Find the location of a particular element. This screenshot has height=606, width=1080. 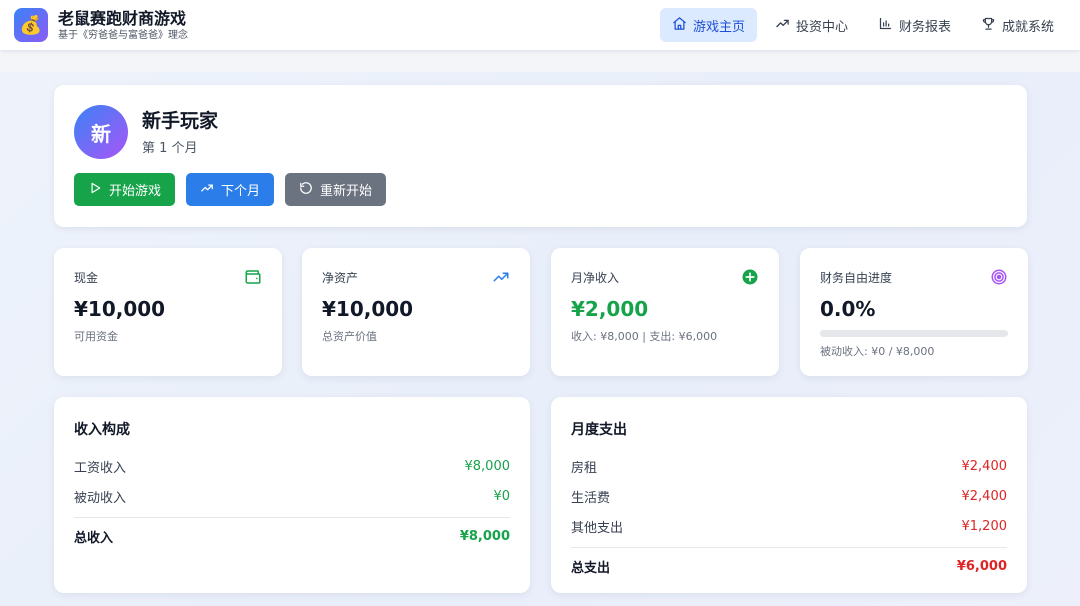

nav-item-home: 游戏主页 is located at coordinates (708, 25).